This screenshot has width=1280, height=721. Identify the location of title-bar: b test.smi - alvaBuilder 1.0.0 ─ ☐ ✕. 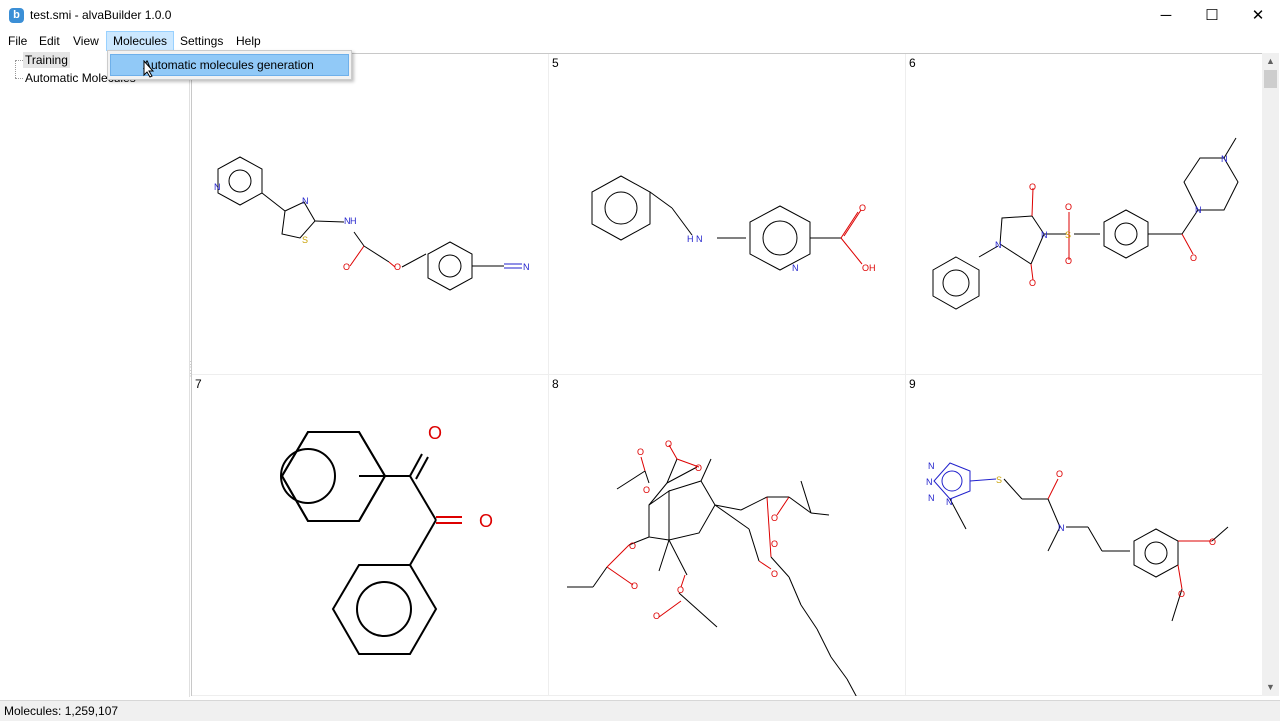
(640, 15).